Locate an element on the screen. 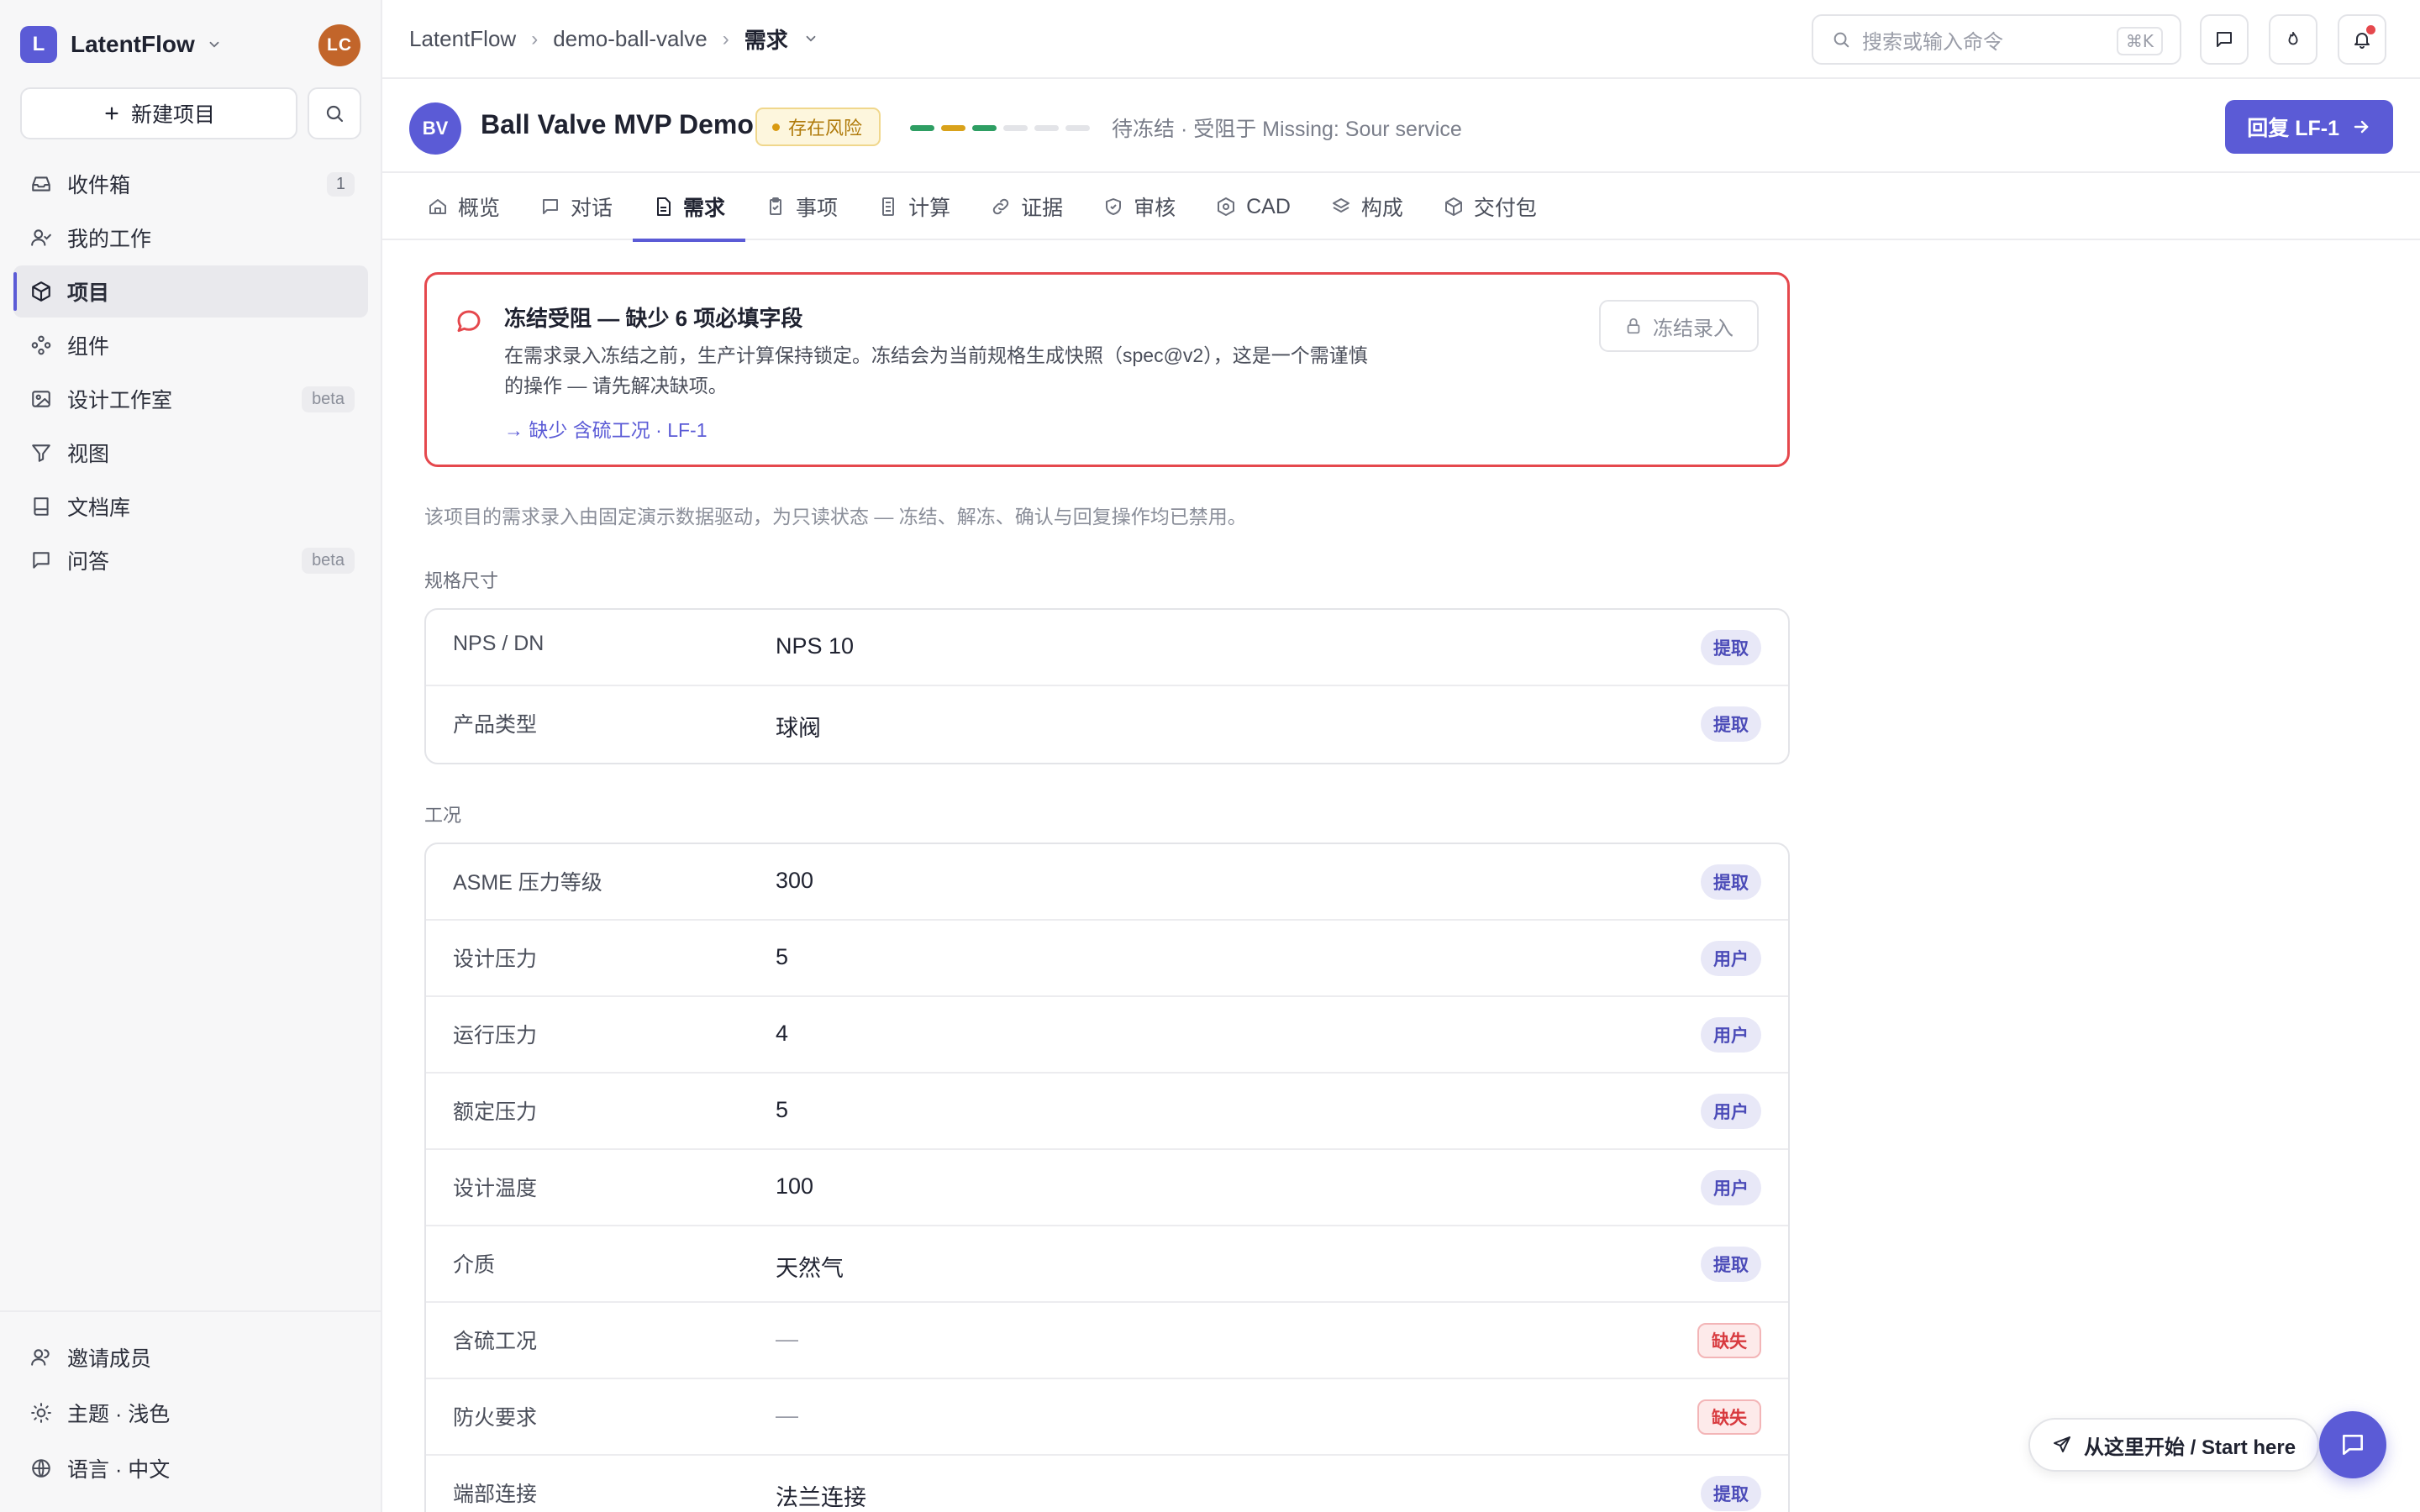 The image size is (2420, 1512). tab-review: 审核 is located at coordinates (1139, 206).